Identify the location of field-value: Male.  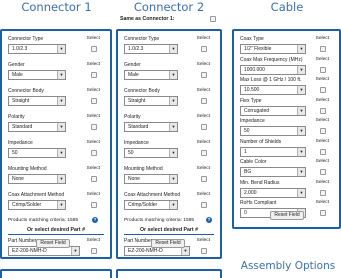
(17, 75).